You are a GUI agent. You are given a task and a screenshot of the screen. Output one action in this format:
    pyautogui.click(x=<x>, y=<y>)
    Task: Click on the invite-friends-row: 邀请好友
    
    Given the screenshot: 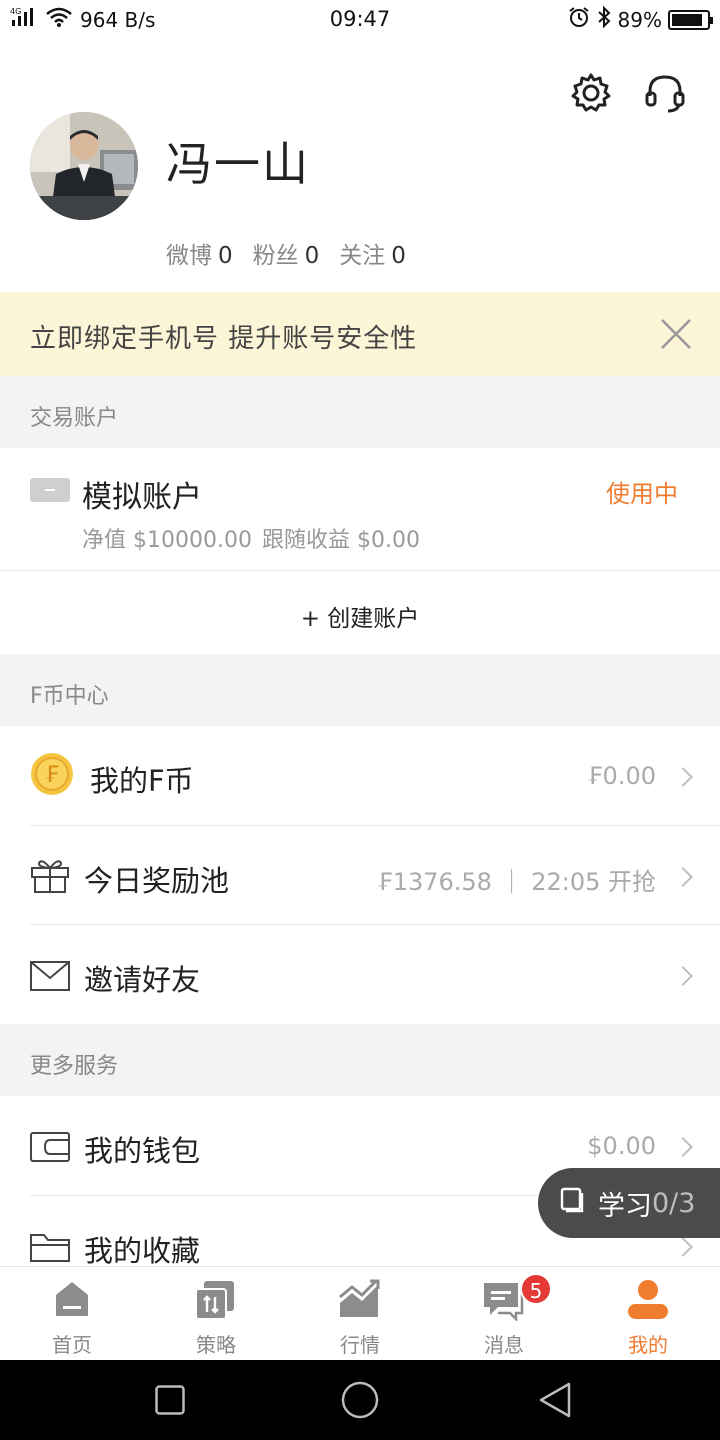 What is the action you would take?
    pyautogui.click(x=360, y=974)
    